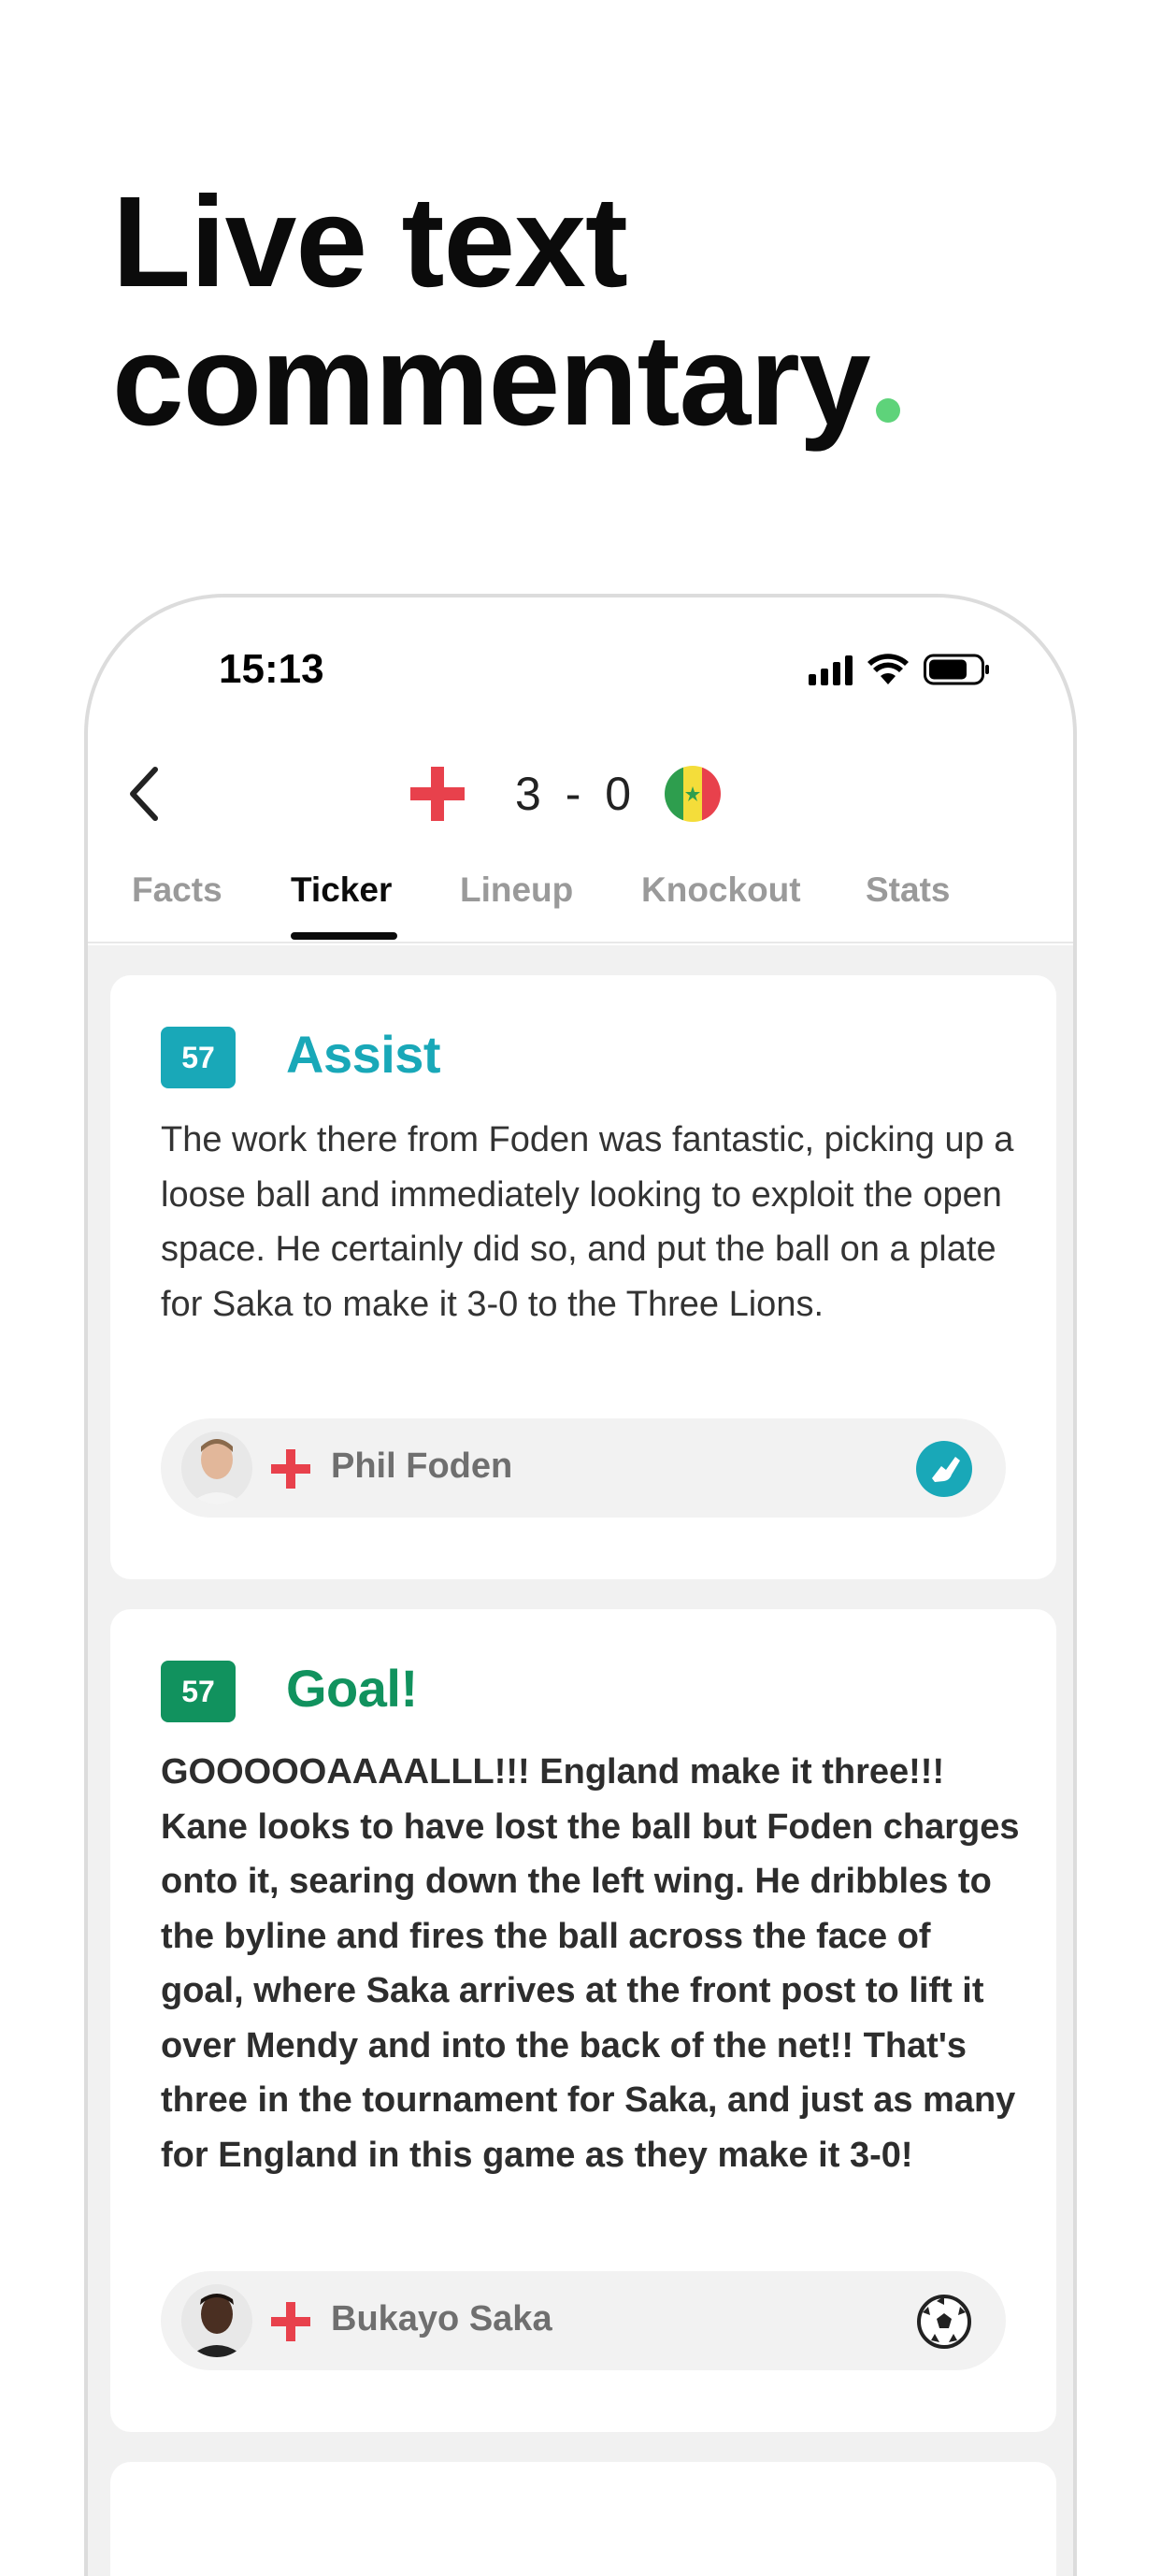  I want to click on back-button, so click(144, 793).